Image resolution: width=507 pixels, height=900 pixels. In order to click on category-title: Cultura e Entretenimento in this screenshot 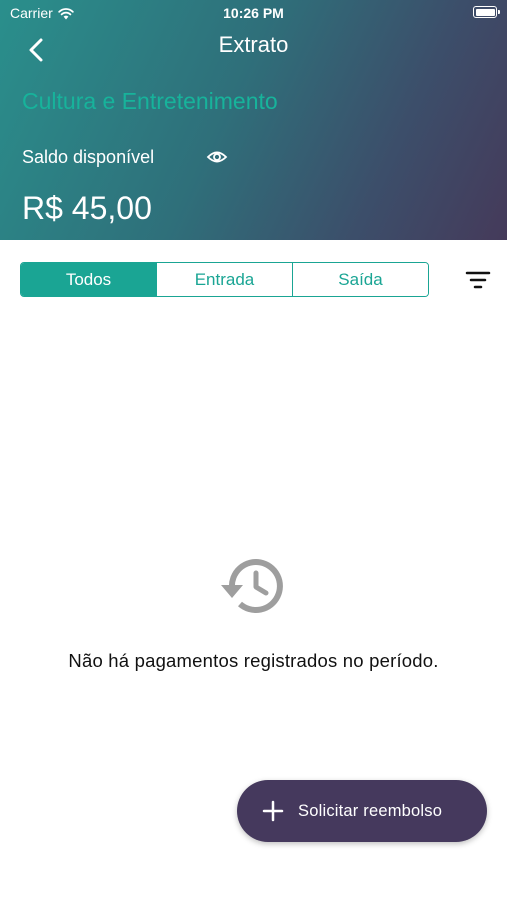, I will do `click(150, 101)`.